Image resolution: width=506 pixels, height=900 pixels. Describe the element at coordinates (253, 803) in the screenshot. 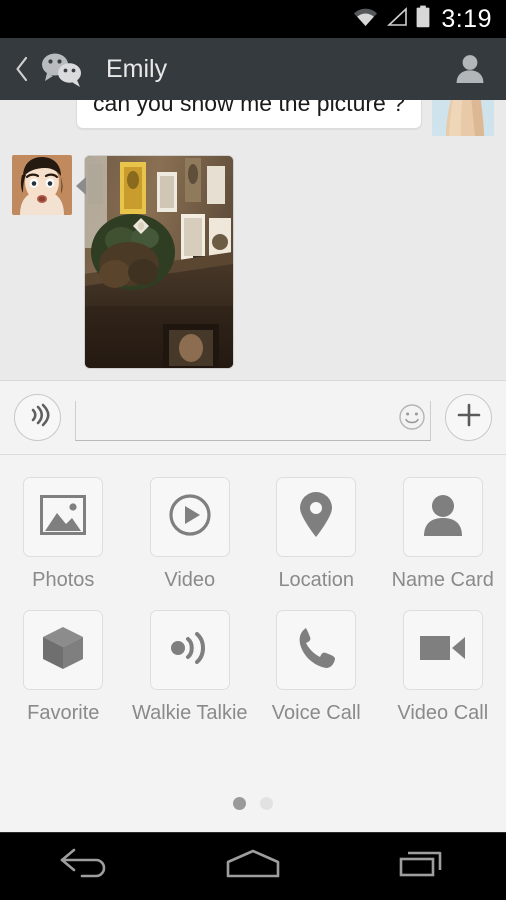

I see `page-indicator` at that location.